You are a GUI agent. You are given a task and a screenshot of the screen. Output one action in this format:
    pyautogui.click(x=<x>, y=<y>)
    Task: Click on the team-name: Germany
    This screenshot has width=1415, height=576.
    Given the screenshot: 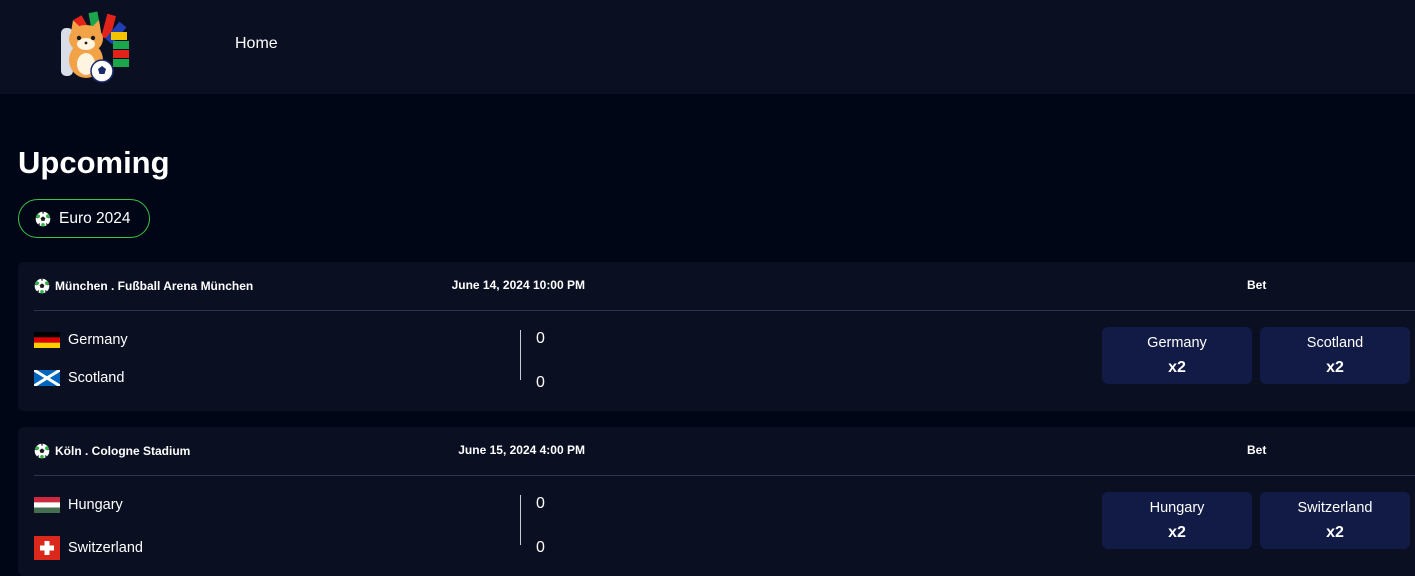 What is the action you would take?
    pyautogui.click(x=98, y=340)
    